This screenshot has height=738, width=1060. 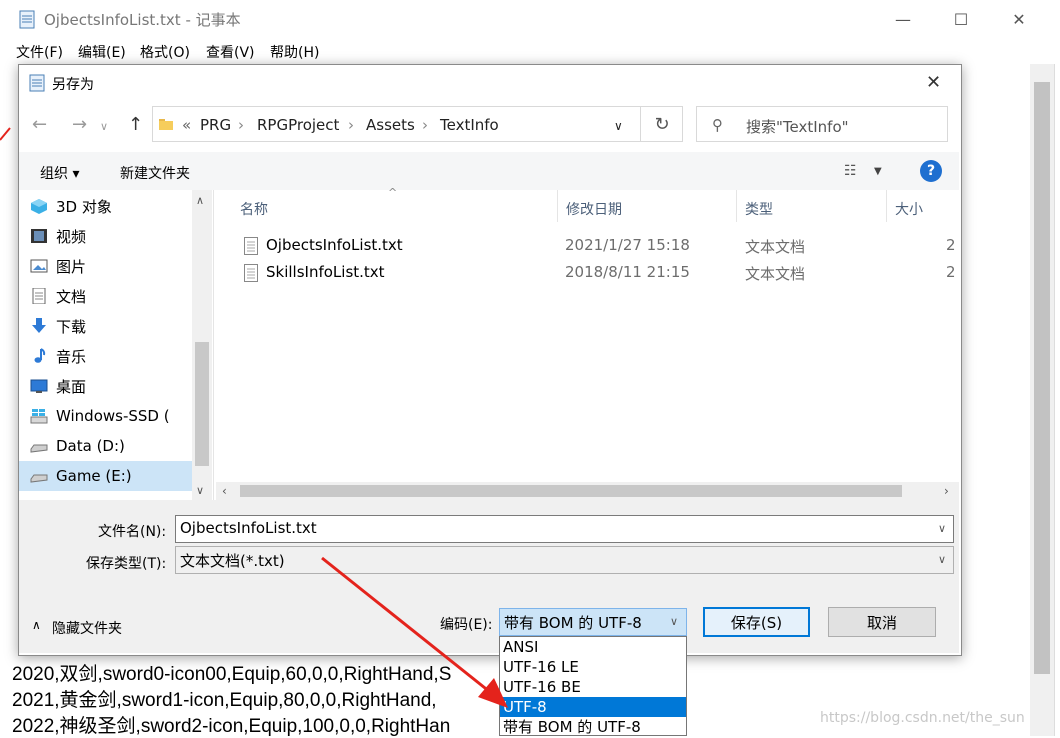 I want to click on watermark: https://blog.csdn.net/the_sun, so click(x=922, y=718).